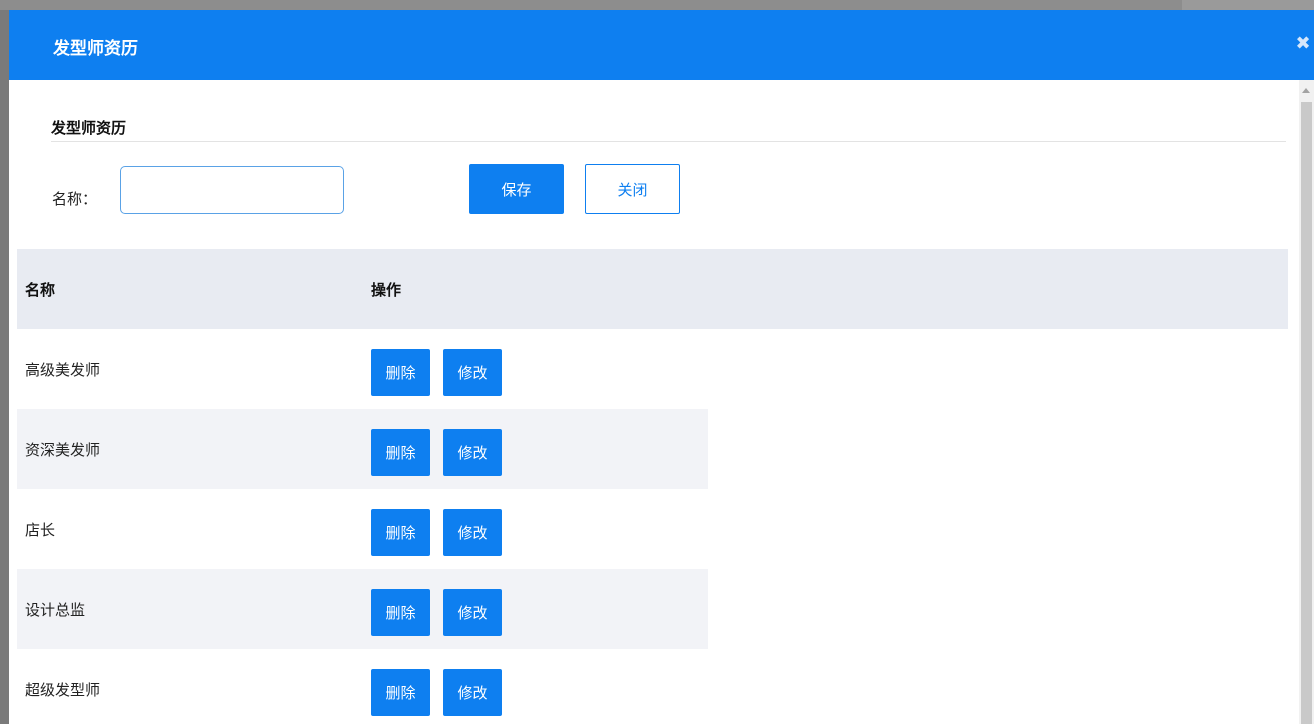 The height and width of the screenshot is (724, 1314). Describe the element at coordinates (63, 370) in the screenshot. I see `row-name: 高级美发师` at that location.